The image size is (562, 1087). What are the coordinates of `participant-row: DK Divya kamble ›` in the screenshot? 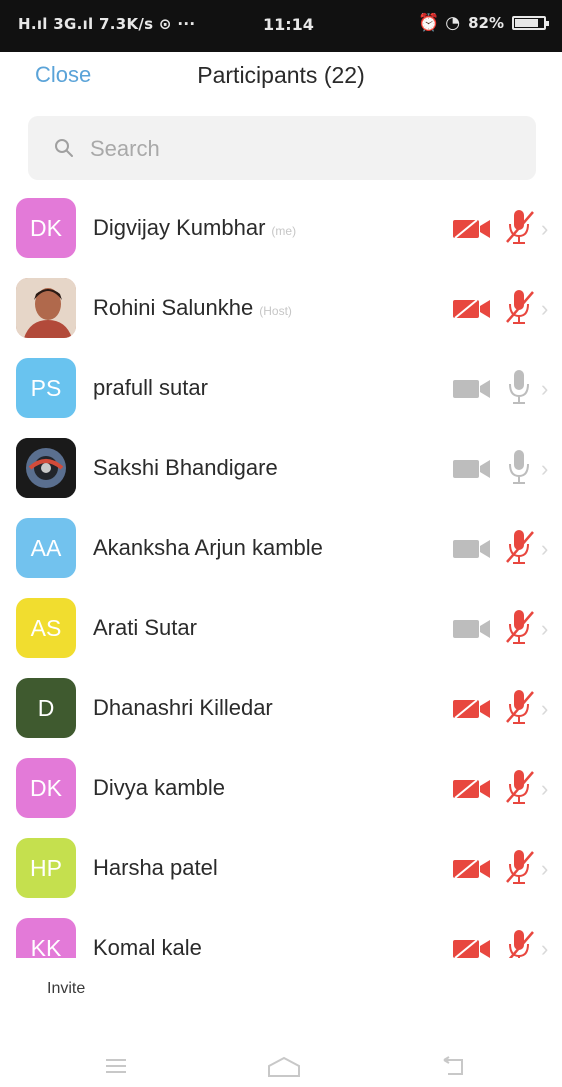 It's located at (281, 788).